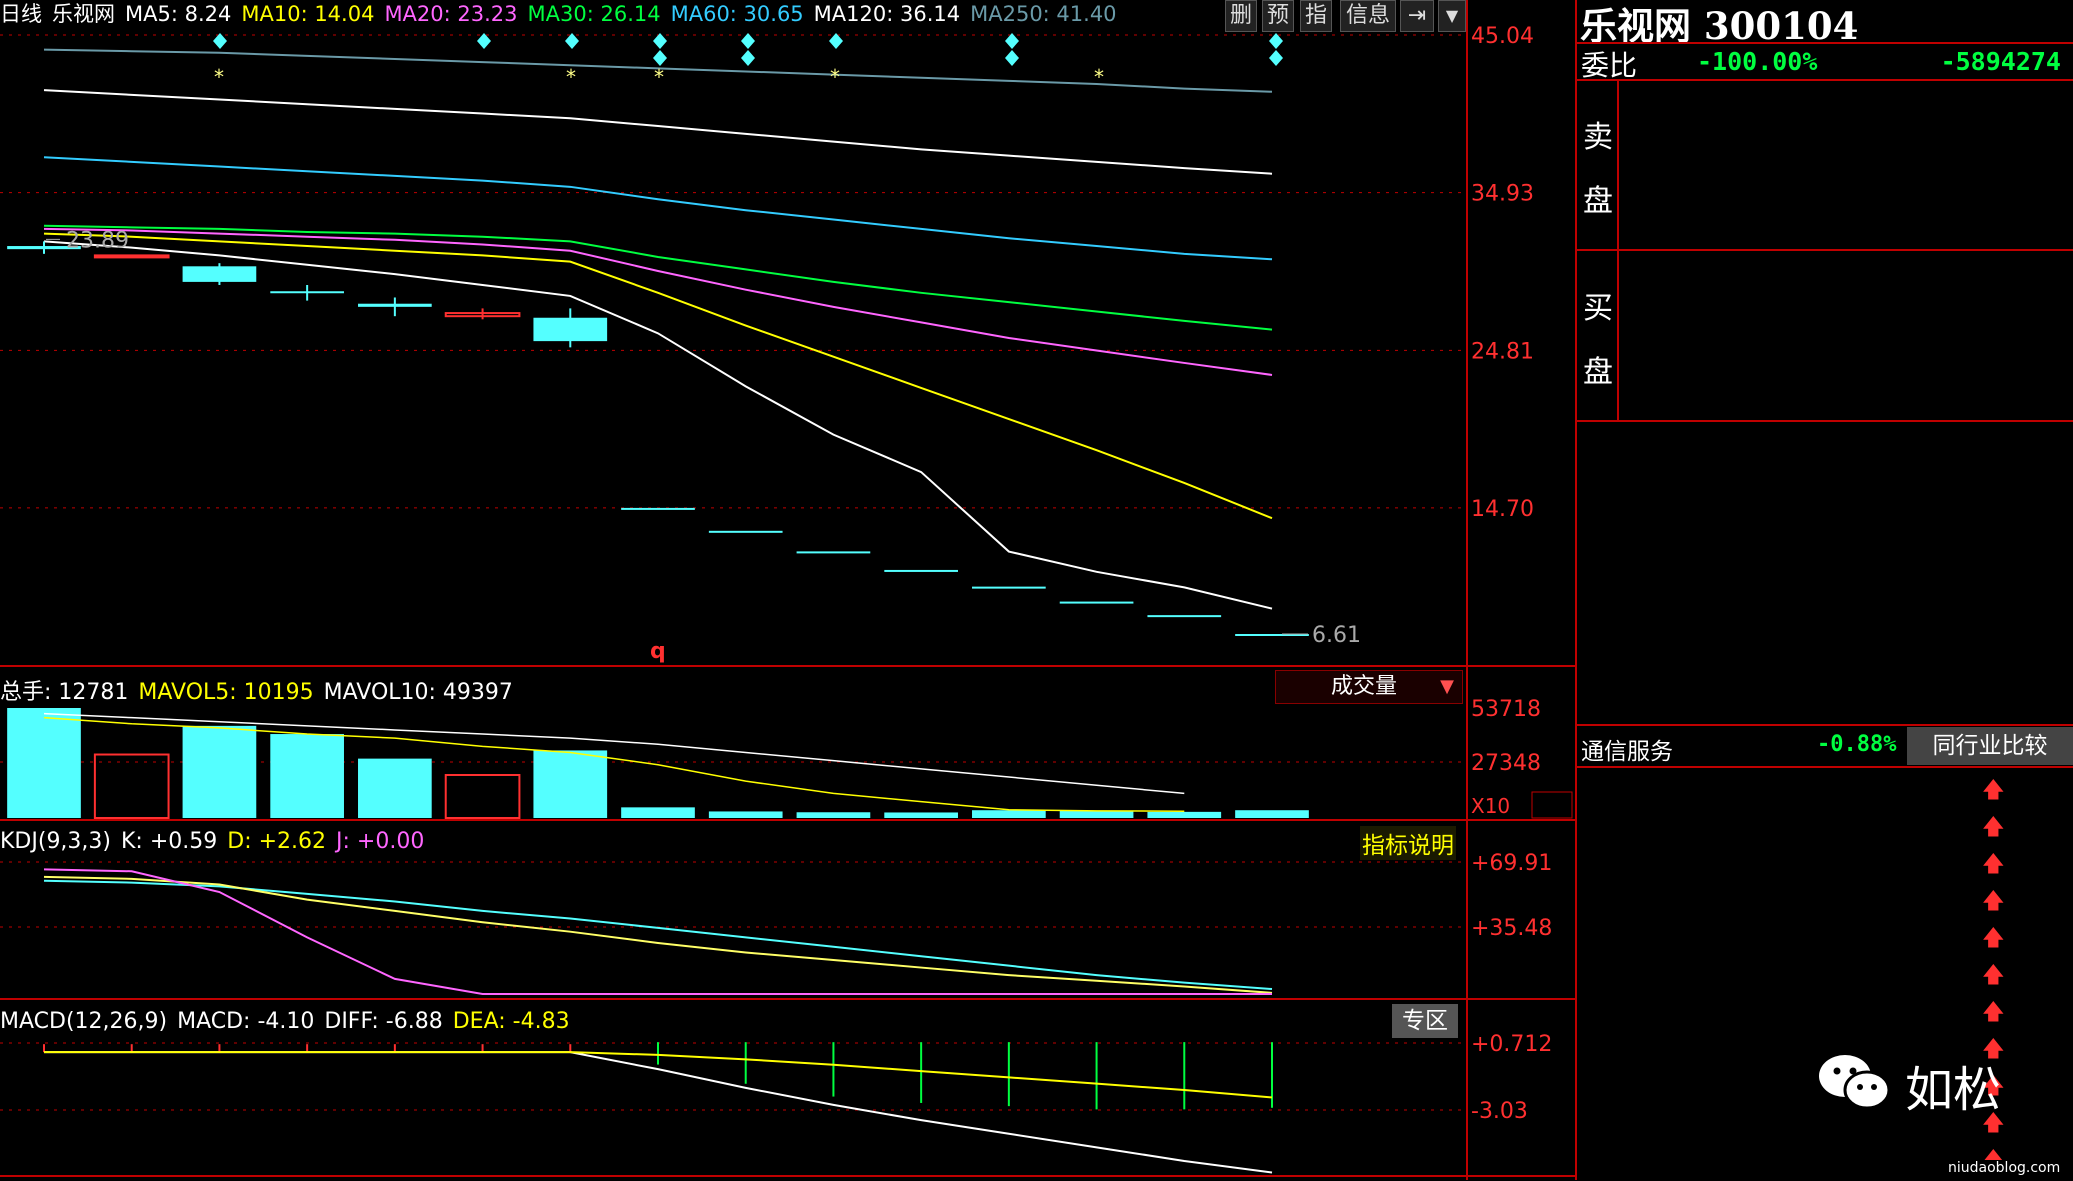 This screenshot has height=1181, width=2073. What do you see at coordinates (226, 692) in the screenshot?
I see `legend-item: MAVOL5: 10195` at bounding box center [226, 692].